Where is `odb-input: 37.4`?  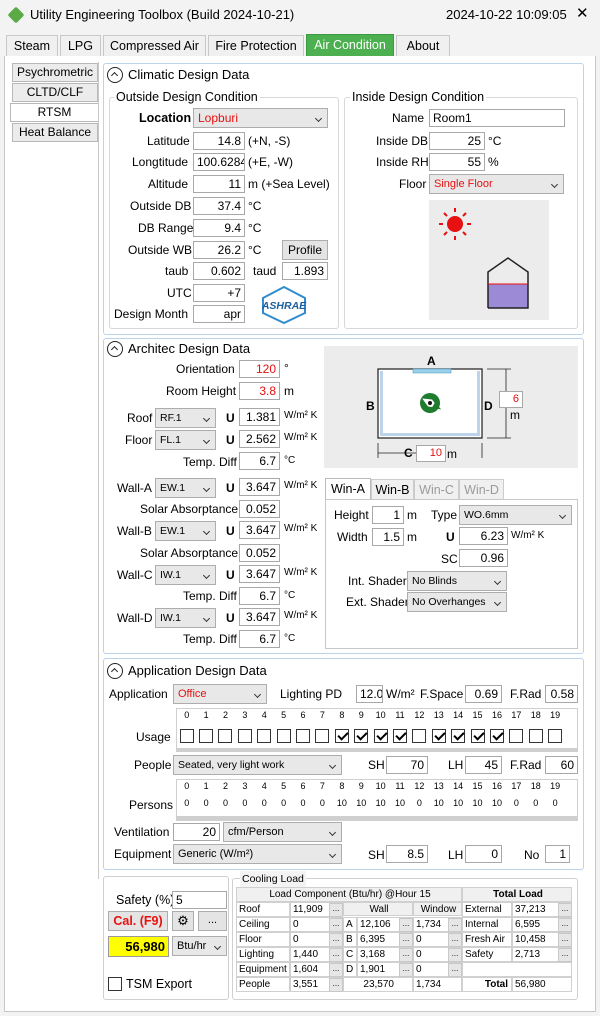 odb-input: 37.4 is located at coordinates (219, 206).